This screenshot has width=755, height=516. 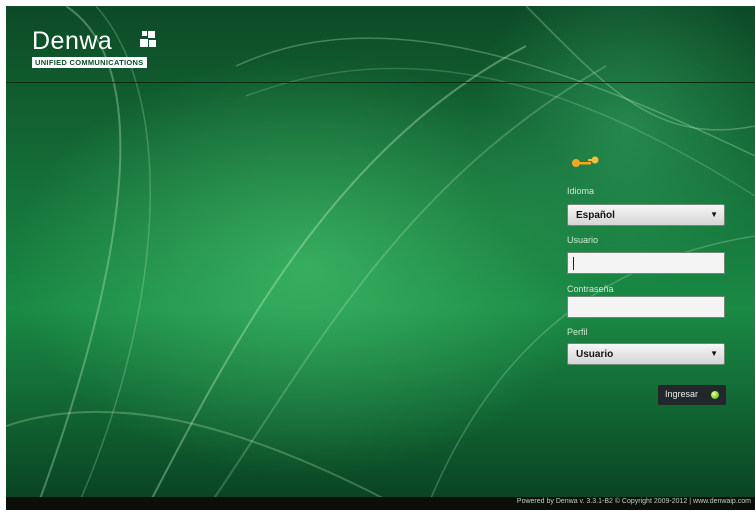 What do you see at coordinates (646, 263) in the screenshot?
I see `user-input` at bounding box center [646, 263].